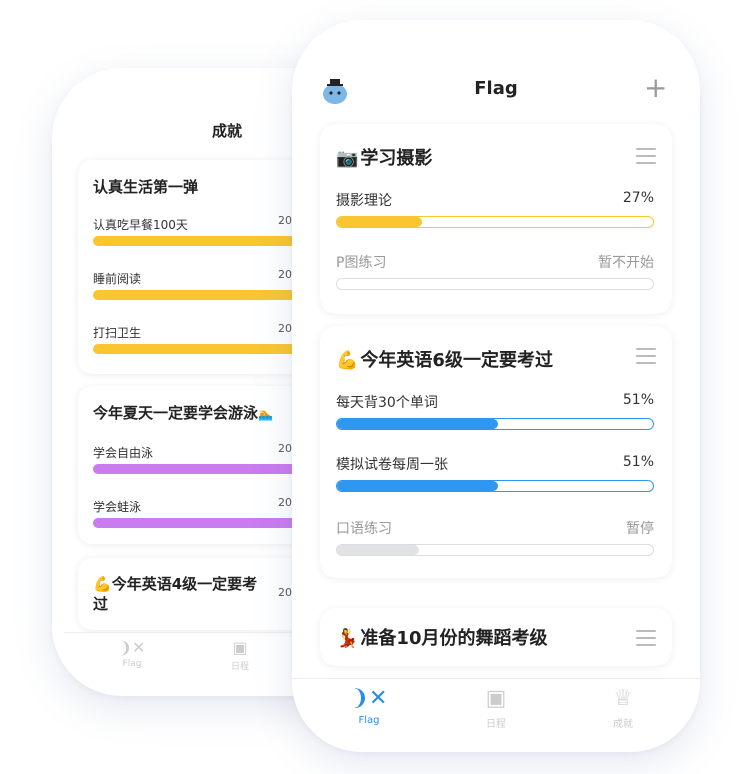  I want to click on page-title: Flag, so click(496, 88).